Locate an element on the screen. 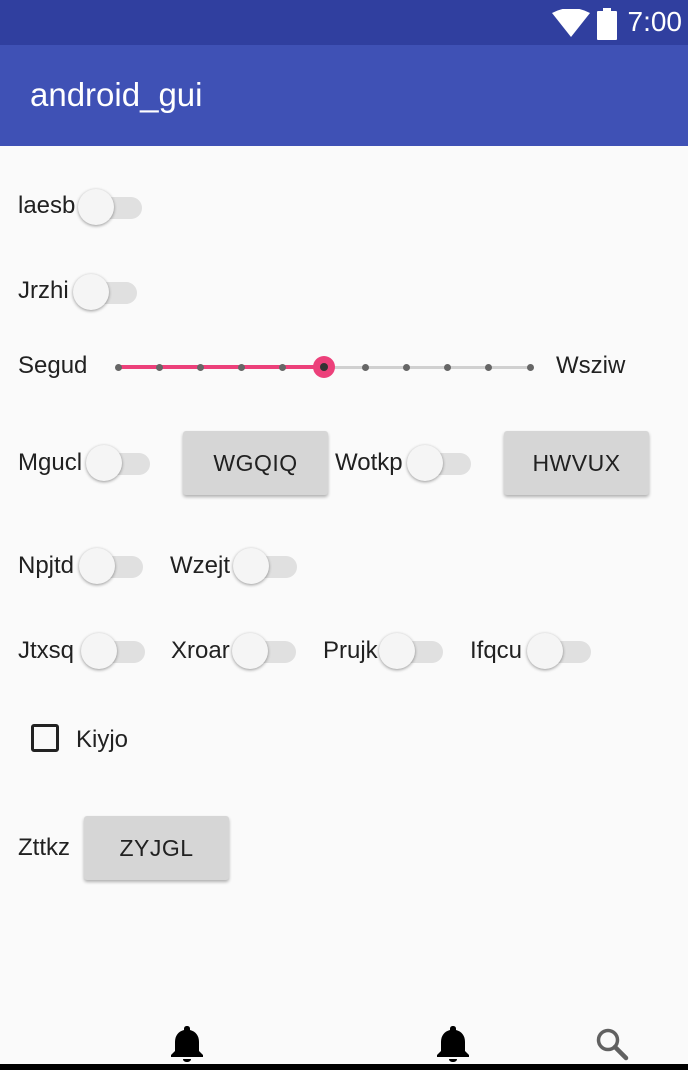 Image resolution: width=688 pixels, height=1070 pixels. zyjgl-button: ZYJGL is located at coordinates (156, 848).